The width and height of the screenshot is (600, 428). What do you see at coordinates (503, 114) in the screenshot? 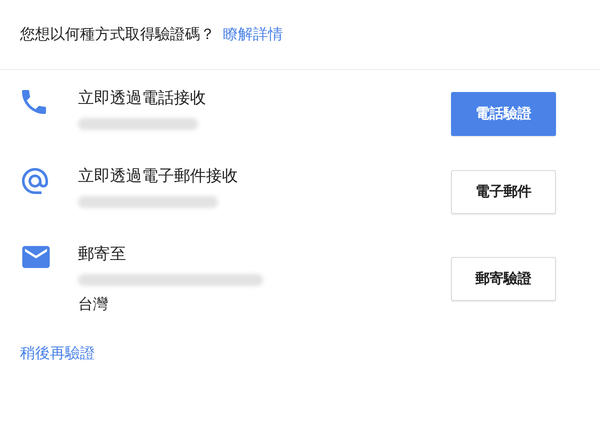
I see `verify-button: 電話驗證` at bounding box center [503, 114].